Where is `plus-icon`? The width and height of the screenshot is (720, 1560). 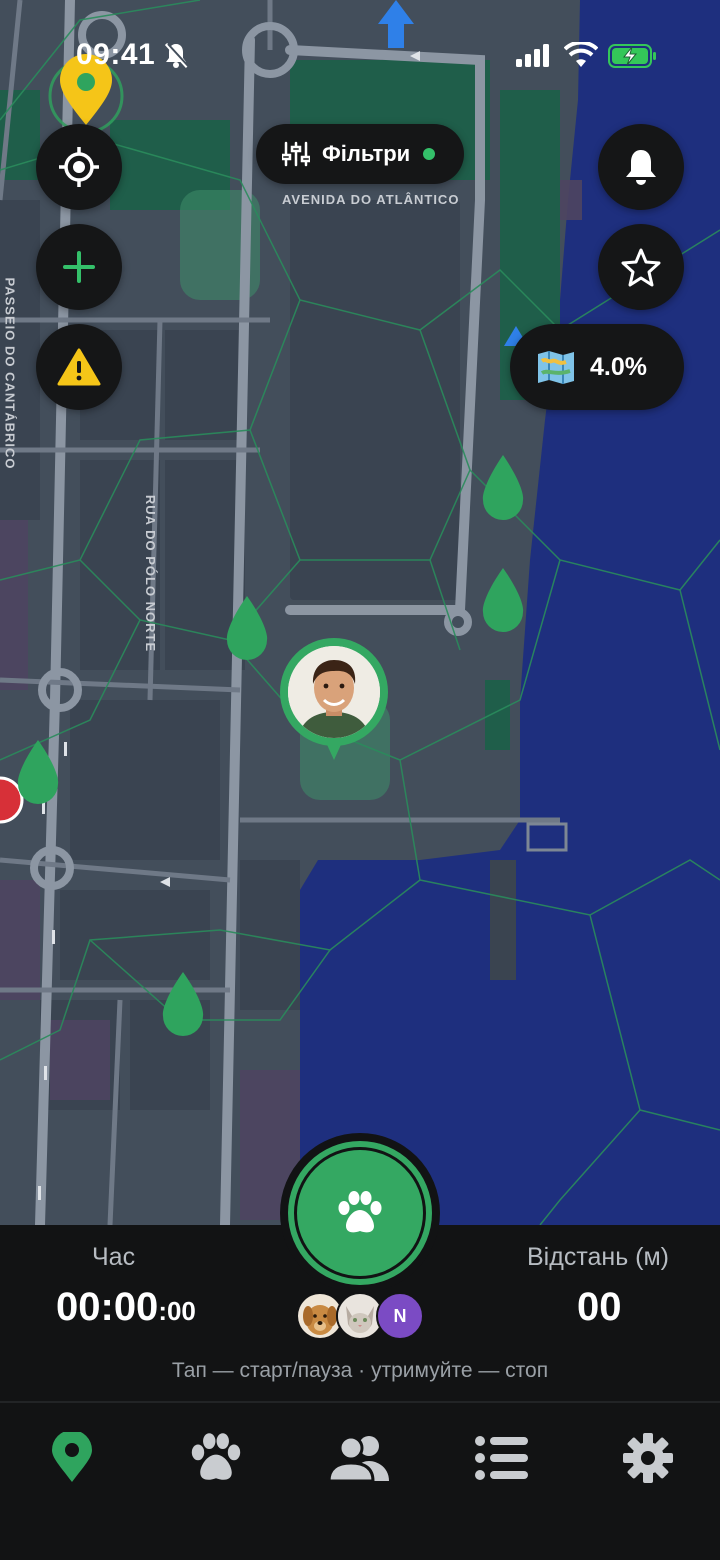 plus-icon is located at coordinates (79, 267).